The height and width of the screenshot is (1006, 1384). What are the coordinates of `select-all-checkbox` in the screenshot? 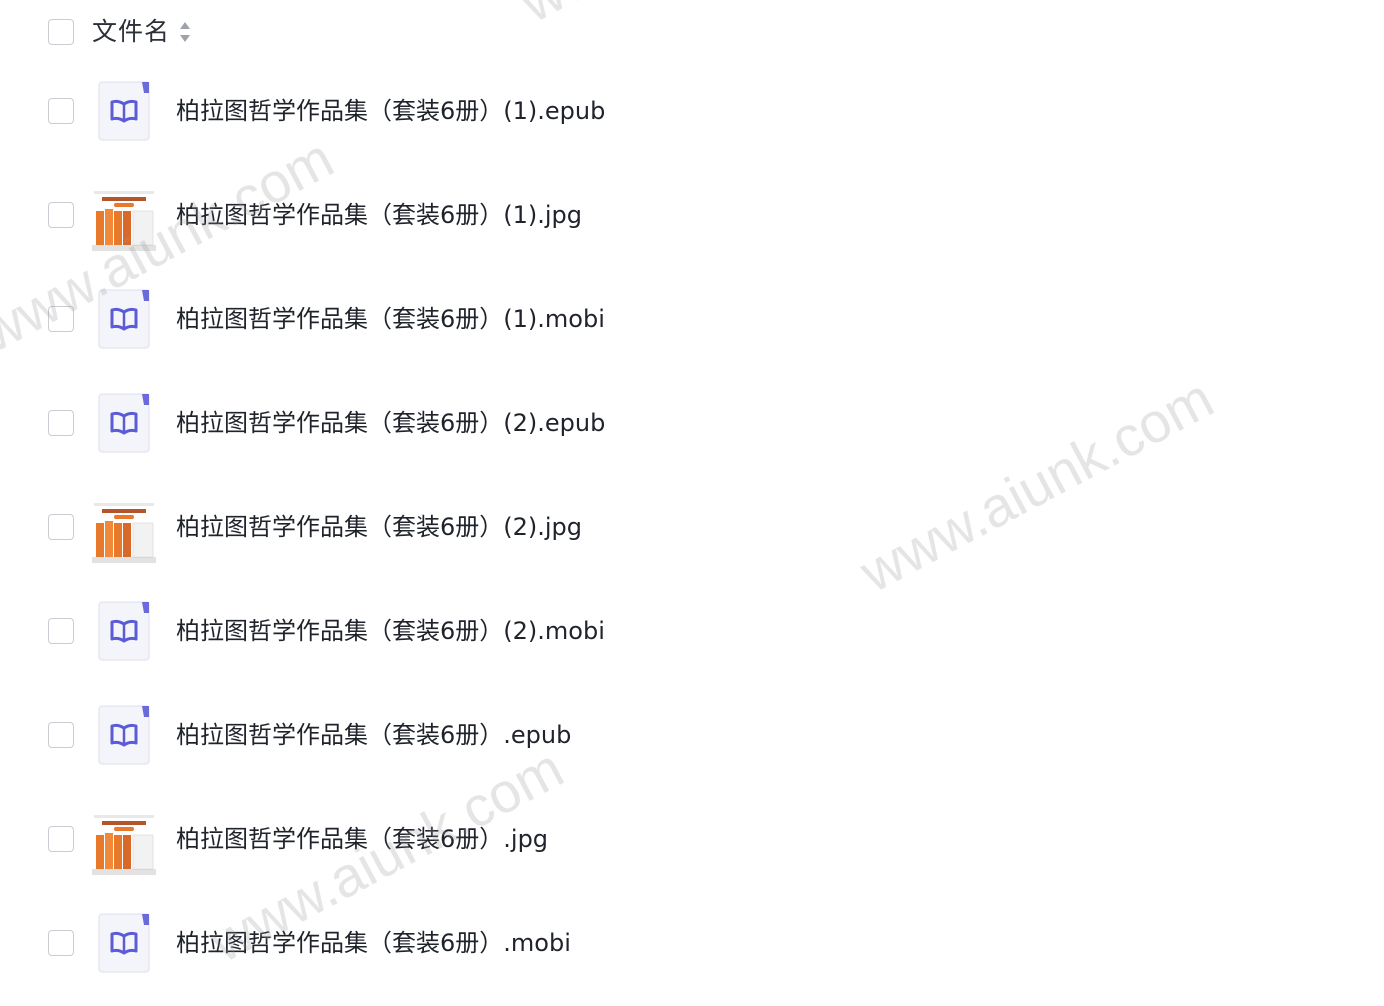 It's located at (61, 32).